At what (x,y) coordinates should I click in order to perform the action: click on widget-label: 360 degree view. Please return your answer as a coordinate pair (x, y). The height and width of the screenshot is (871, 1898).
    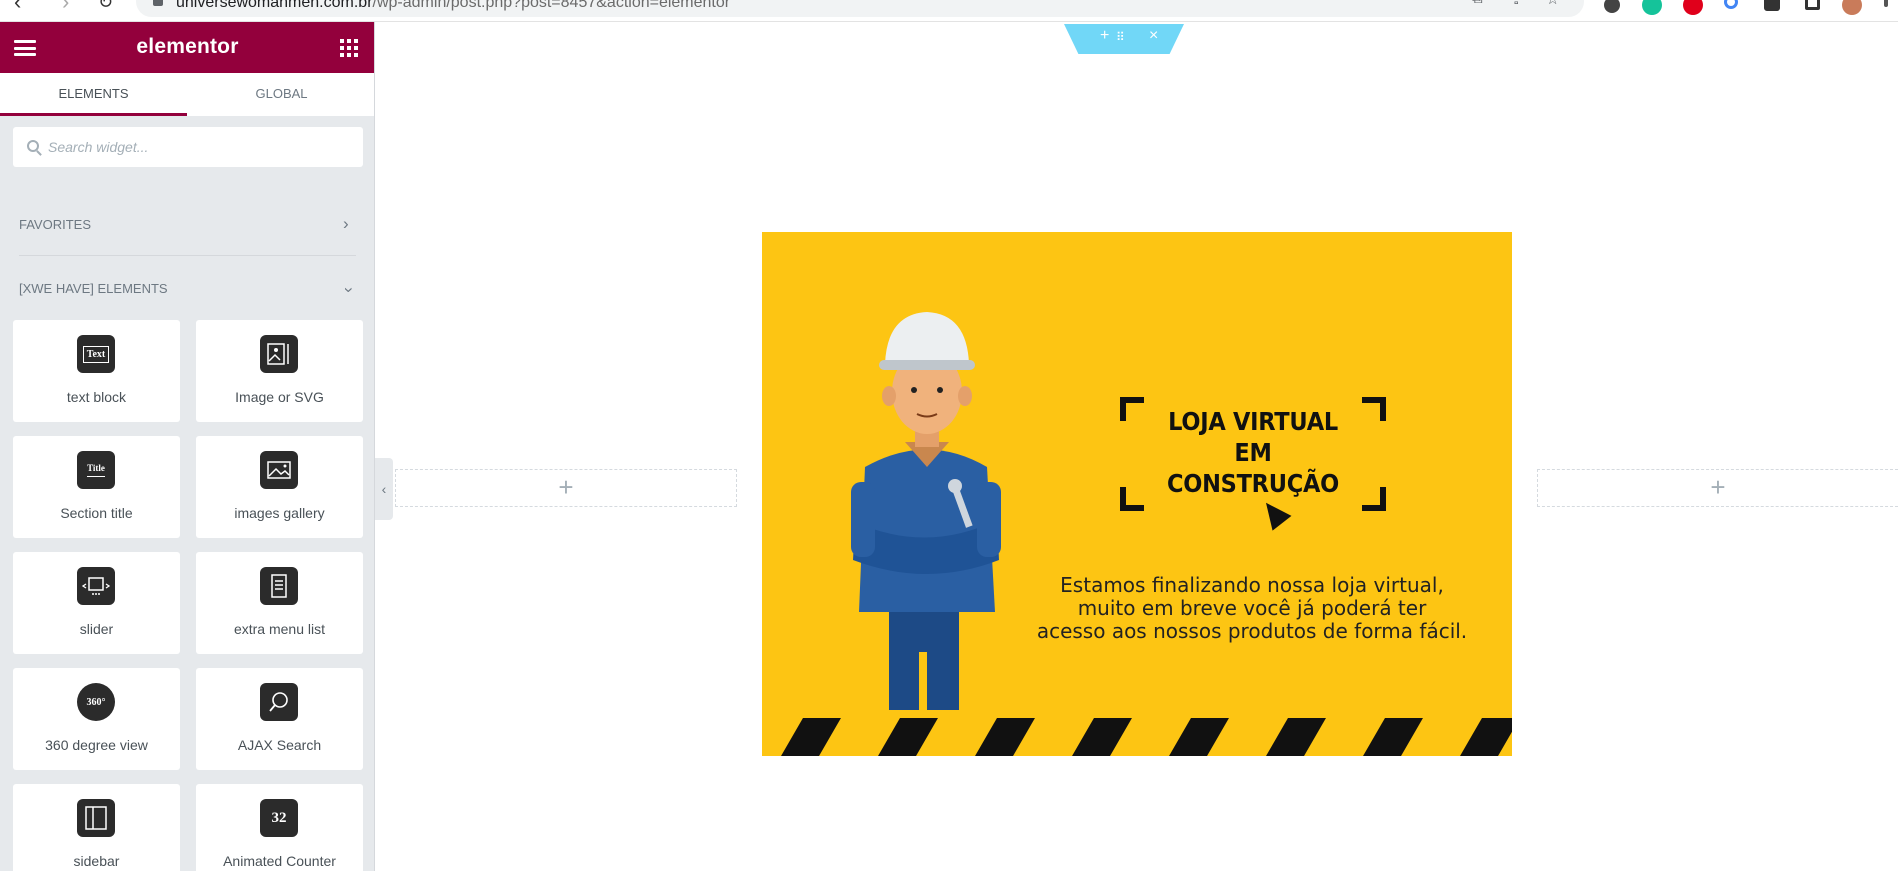
    Looking at the image, I should click on (96, 745).